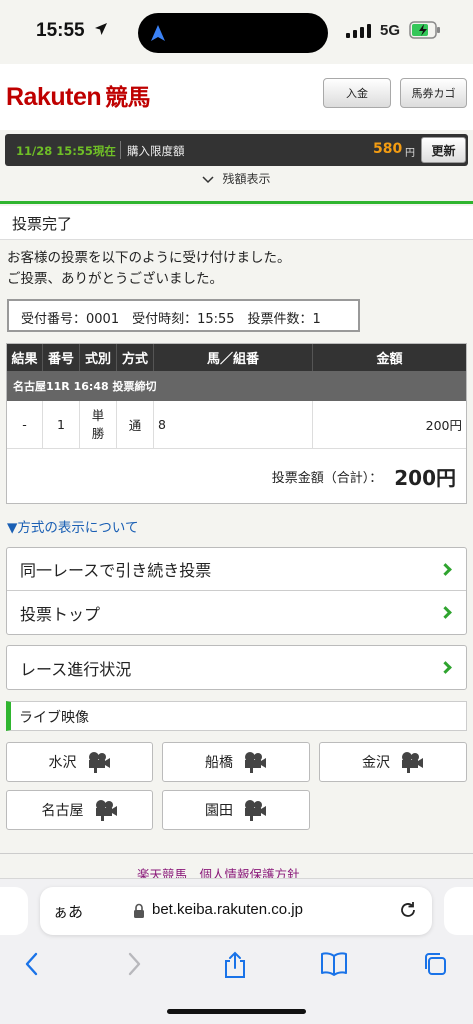 The image size is (473, 1024). Describe the element at coordinates (334, 964) in the screenshot. I see `bookmarks-icon` at that location.